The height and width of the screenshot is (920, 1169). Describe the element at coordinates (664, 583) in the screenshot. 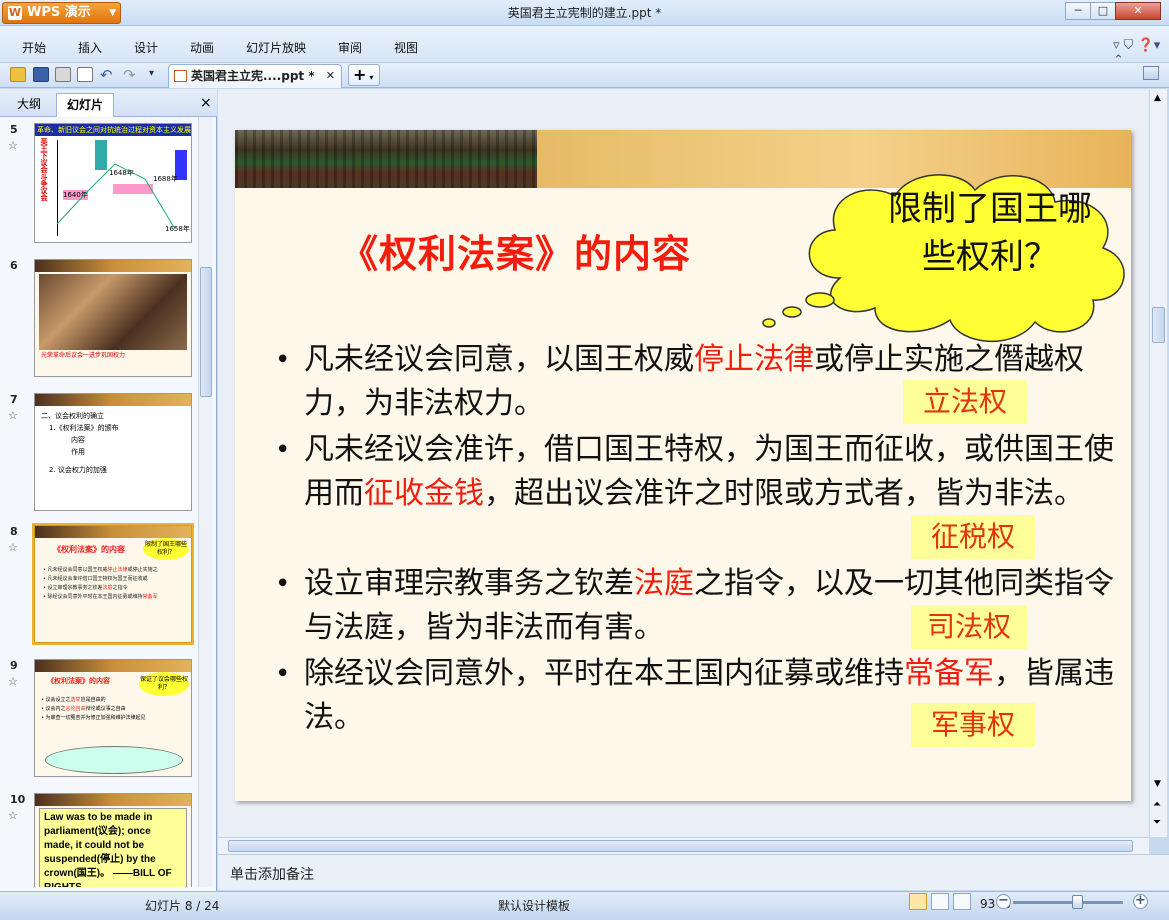

I see `bullet-highlight: 法庭` at that location.